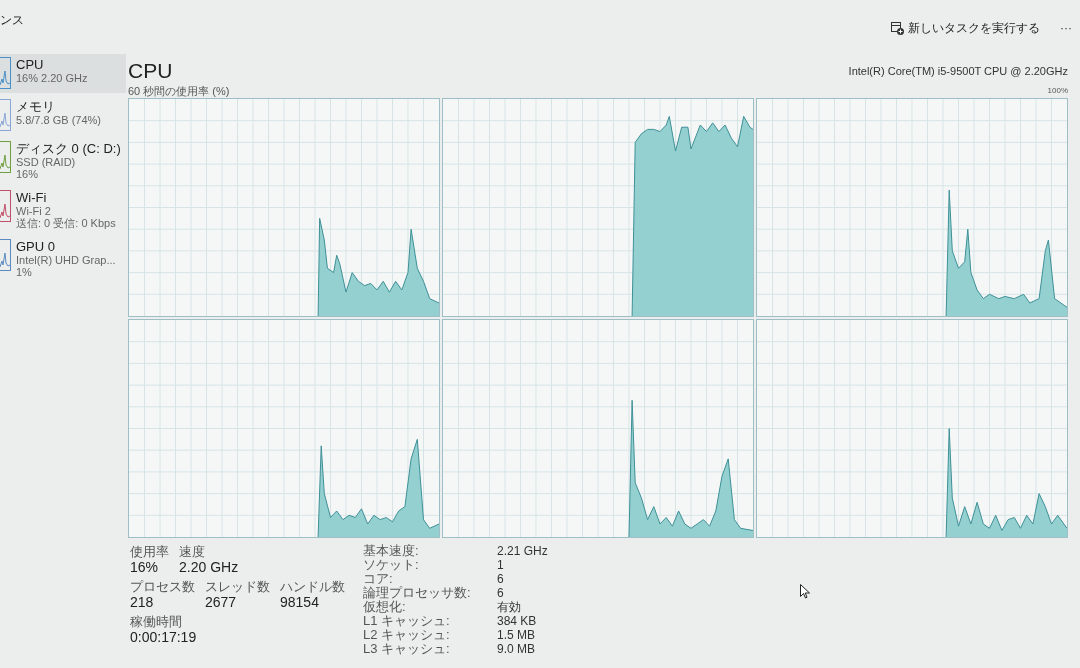 This screenshot has width=1080, height=668. What do you see at coordinates (516, 635) in the screenshot?
I see `spec-value: 1.5 MB` at bounding box center [516, 635].